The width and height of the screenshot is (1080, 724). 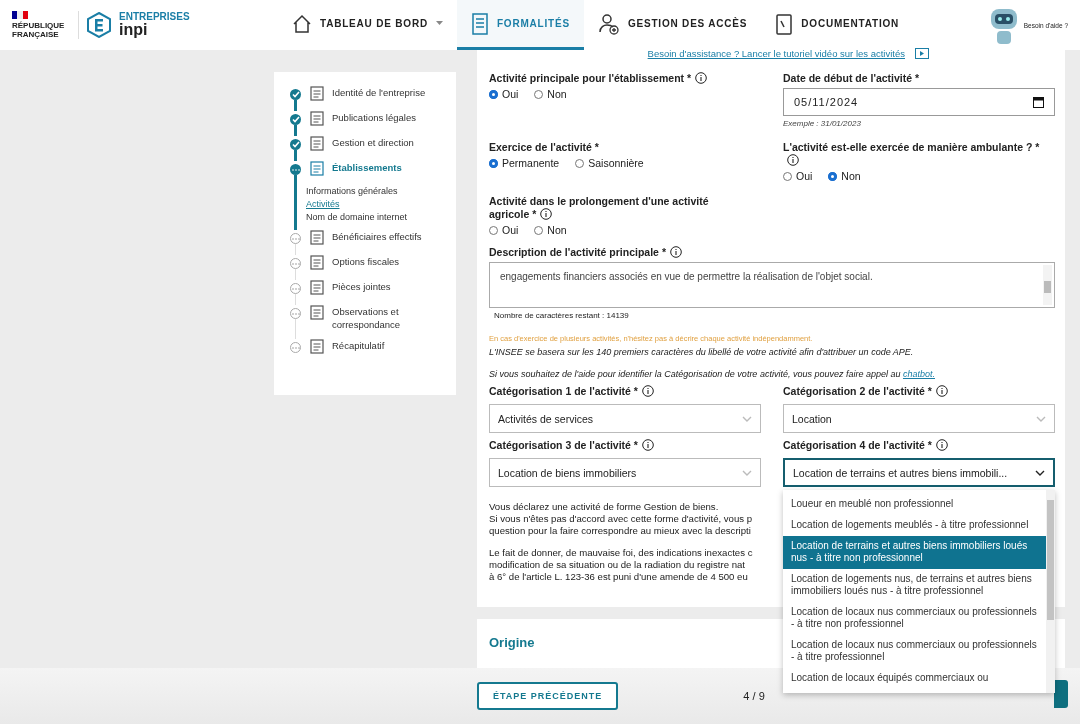 I want to click on field-label: Description de l'activité principale *, so click(x=577, y=252).